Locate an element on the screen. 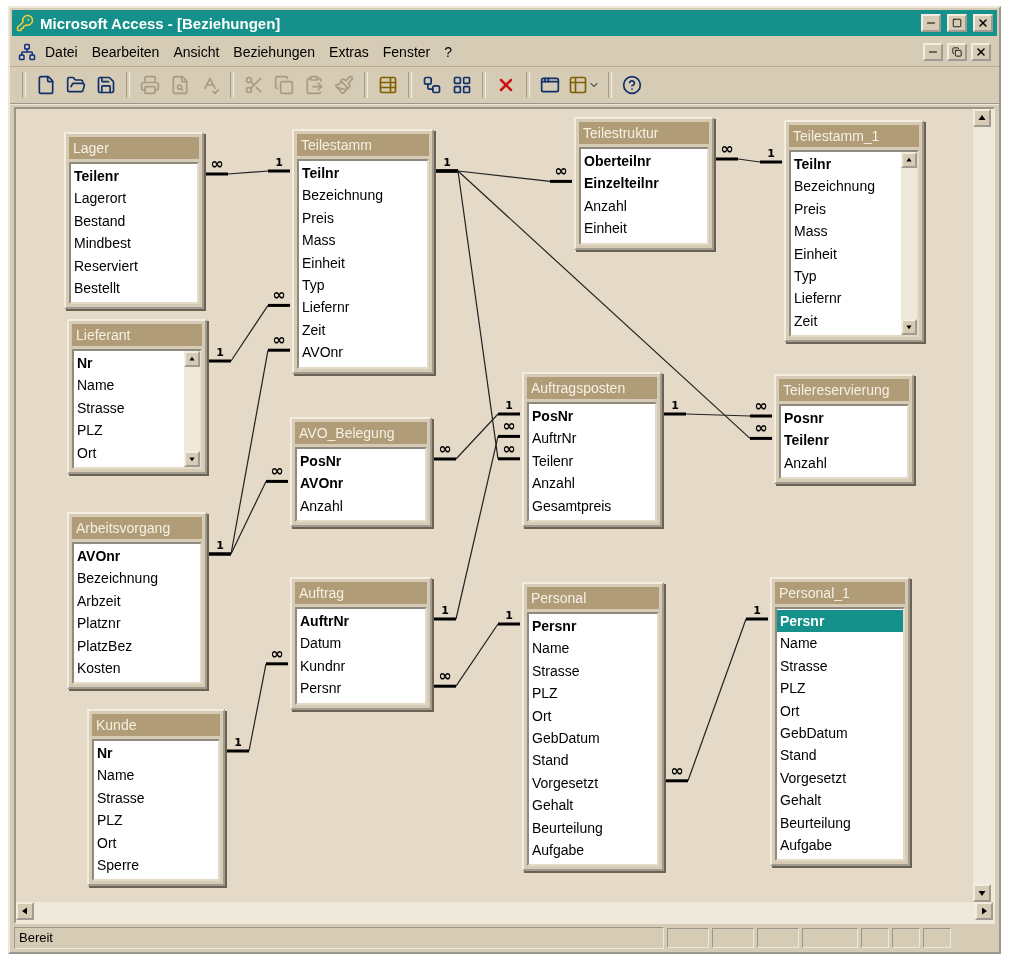 The width and height of the screenshot is (1011, 962). menu-item: Ansicht is located at coordinates (196, 52).